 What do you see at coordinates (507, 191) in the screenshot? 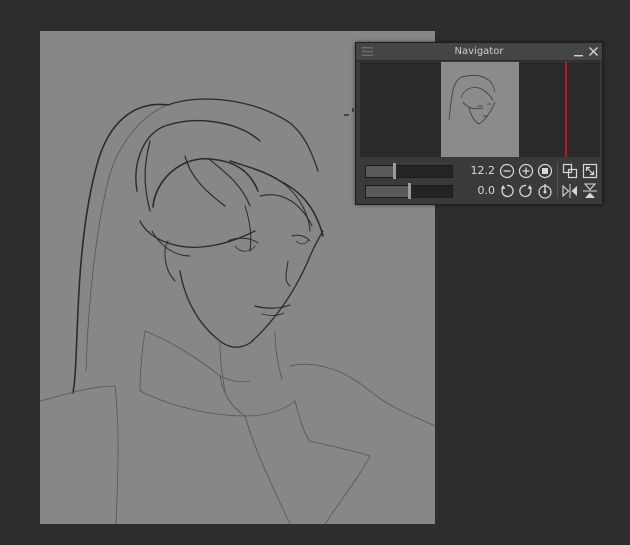
I see `rotate-left-icon` at bounding box center [507, 191].